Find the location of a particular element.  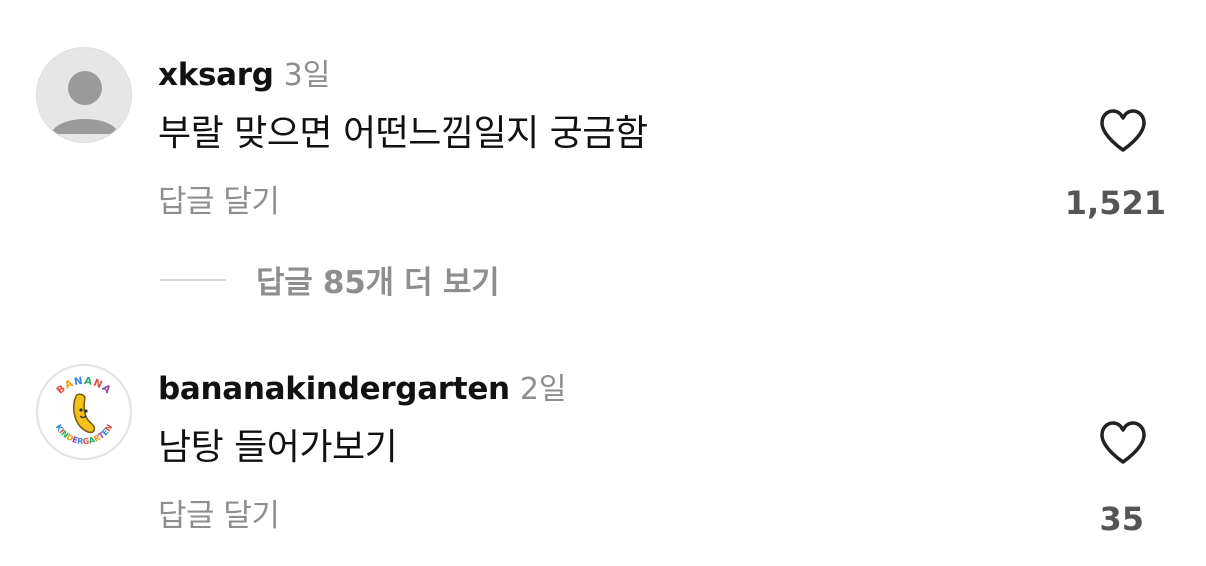

banana-kindergarten-logo: BANANA KINDERGARTEN is located at coordinates (84, 411).